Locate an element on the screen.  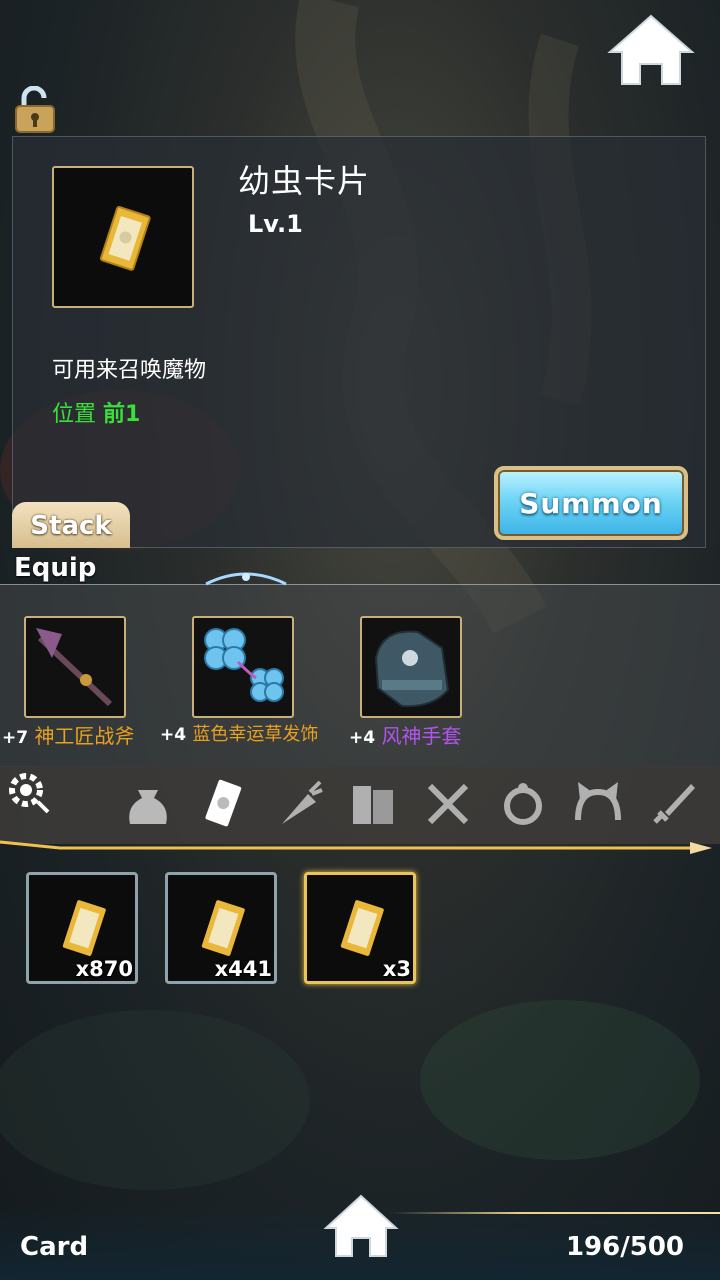
axe-icon is located at coordinates (74, 667).